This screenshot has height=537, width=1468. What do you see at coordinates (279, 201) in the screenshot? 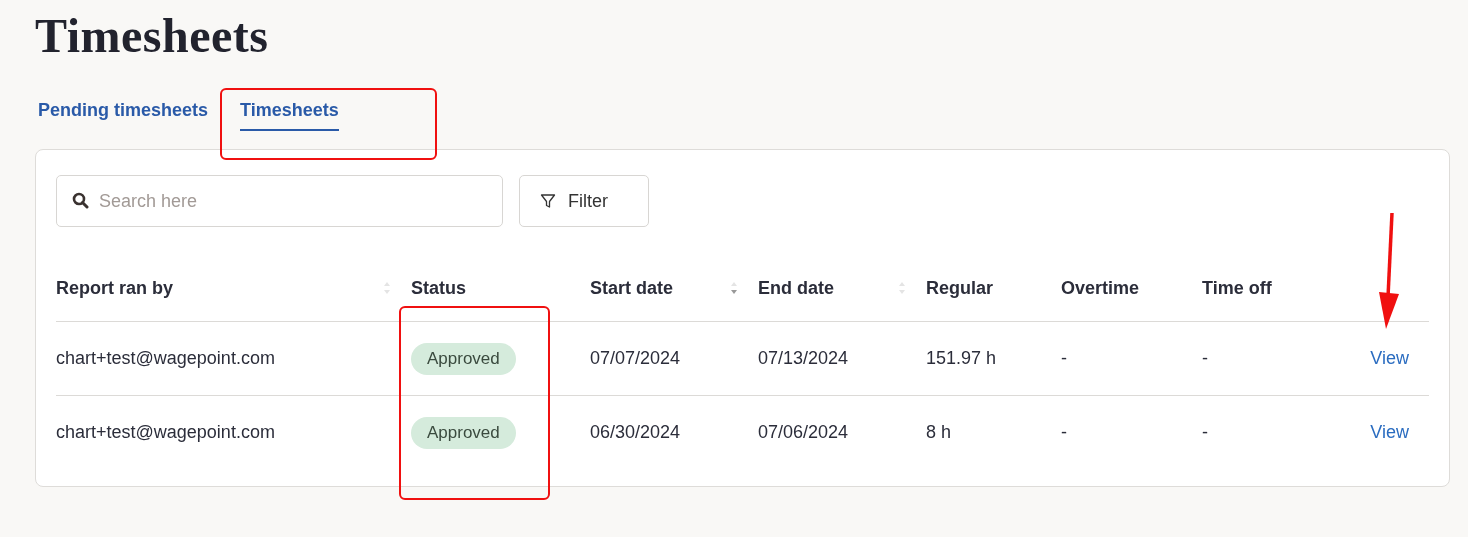
I see `search-field: Search here` at bounding box center [279, 201].